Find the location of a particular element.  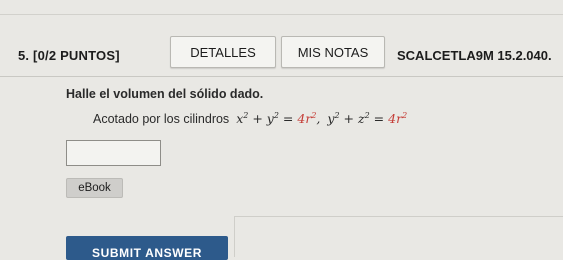

ebook-button: eBook is located at coordinates (94, 188).